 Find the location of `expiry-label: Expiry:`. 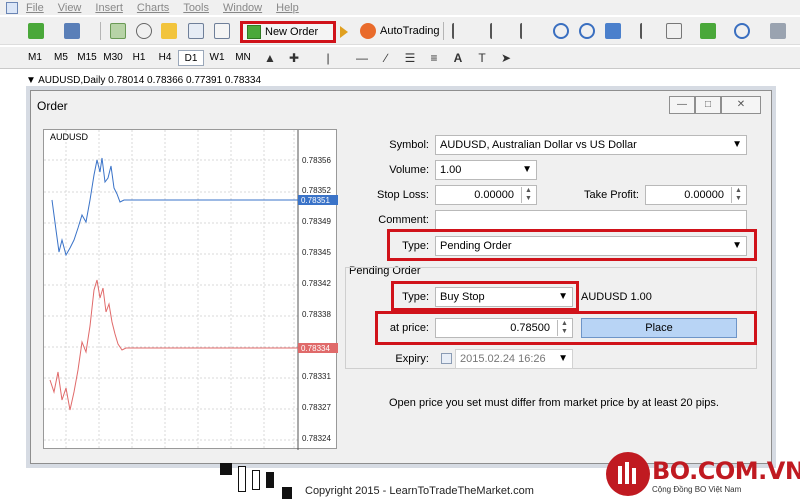

expiry-label: Expiry: is located at coordinates (412, 359).